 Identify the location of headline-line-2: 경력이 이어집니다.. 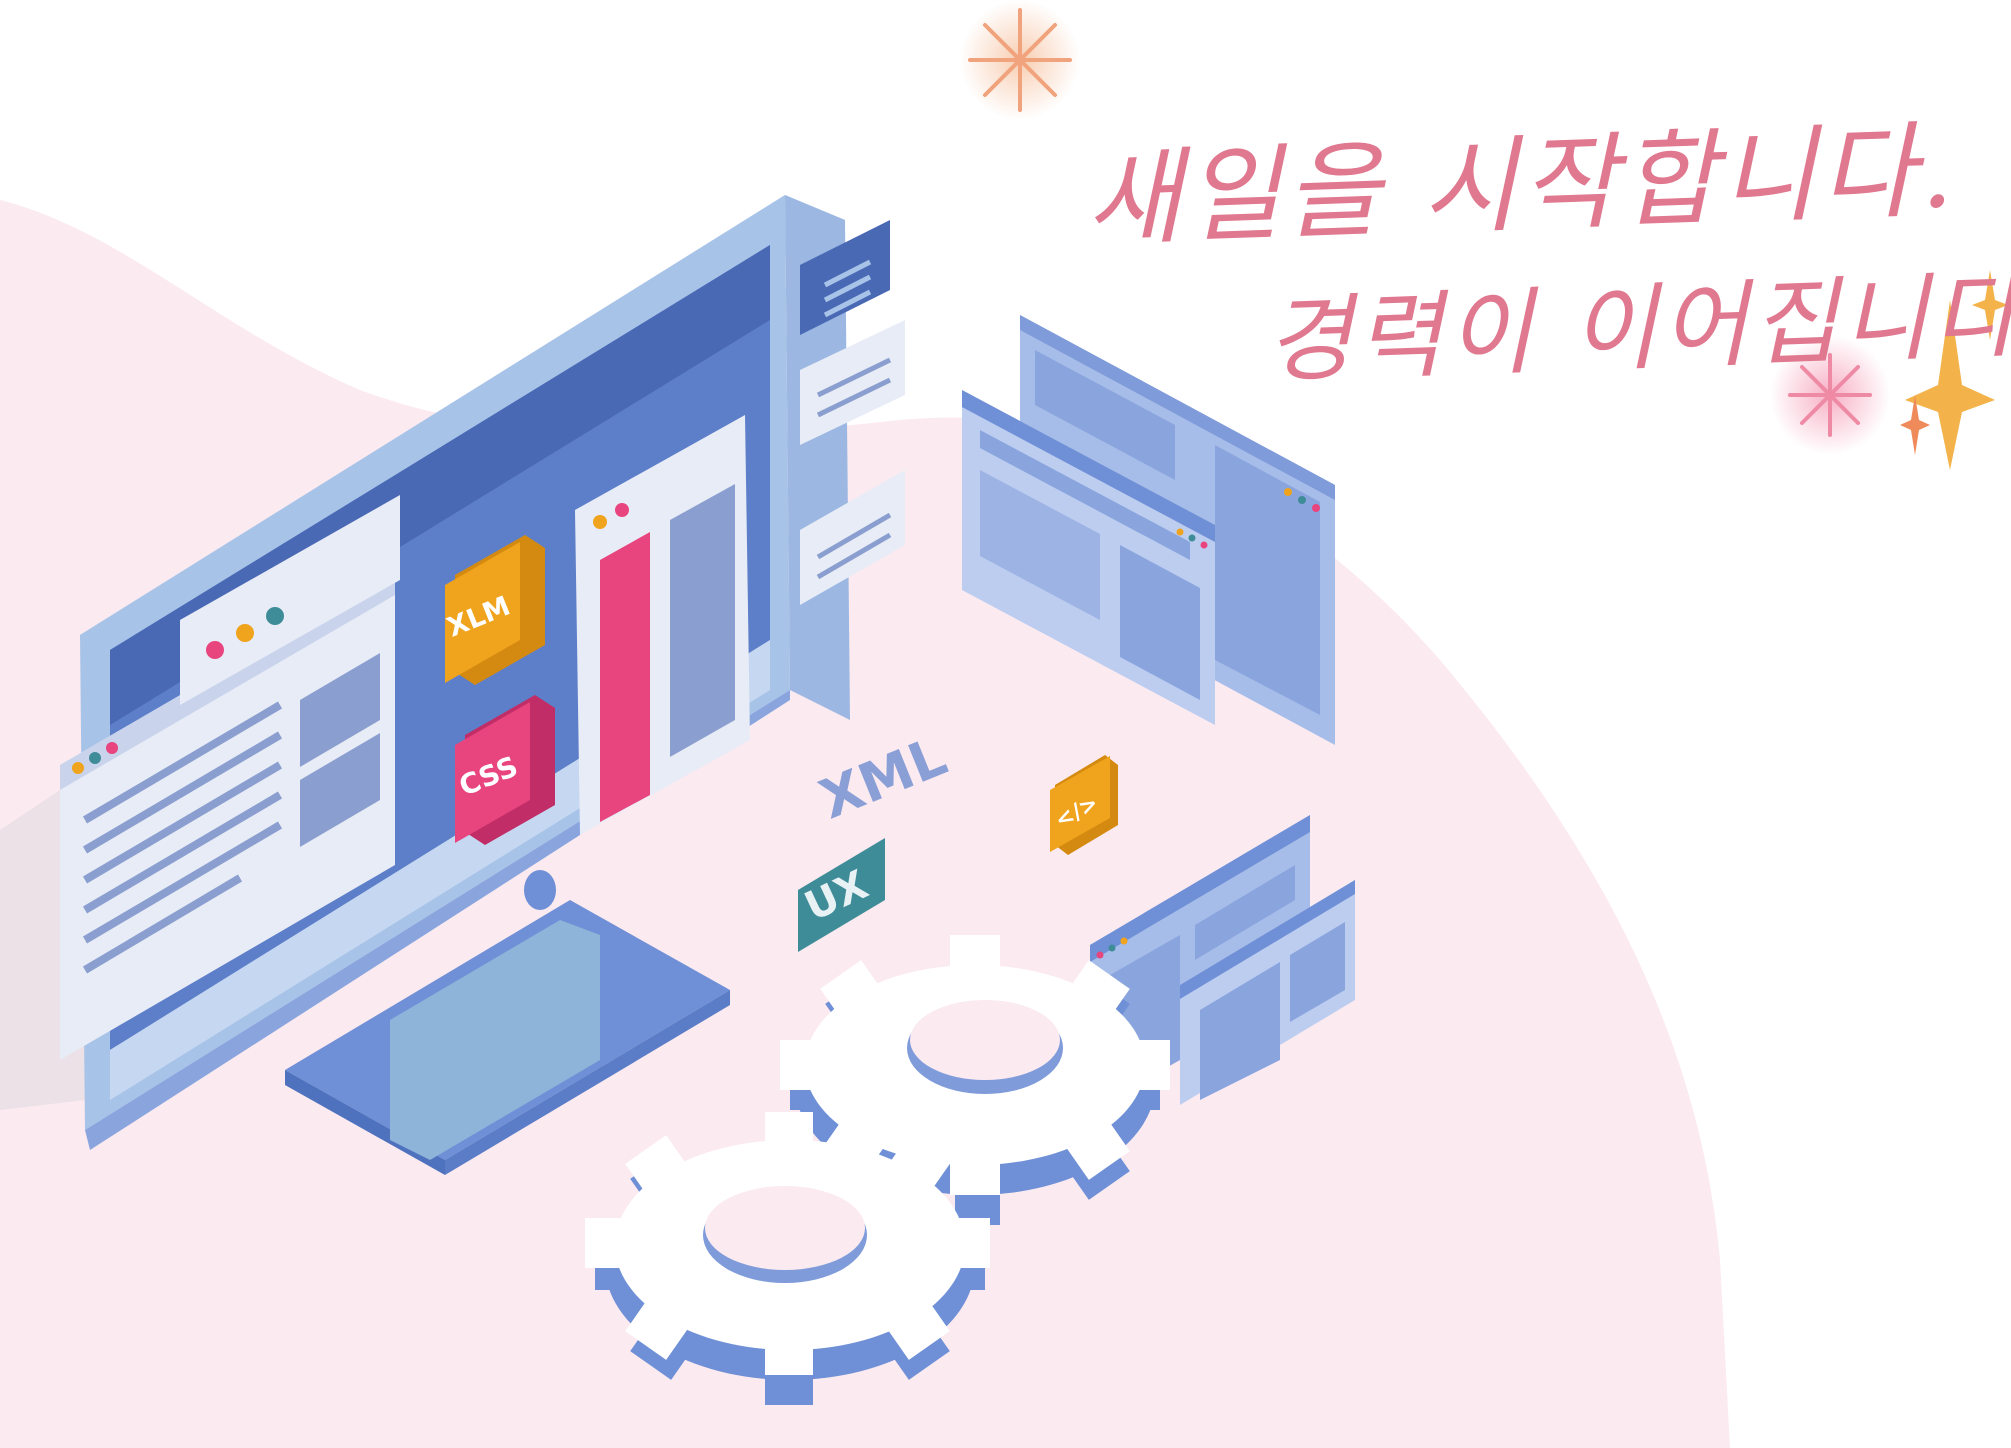
(1637, 328).